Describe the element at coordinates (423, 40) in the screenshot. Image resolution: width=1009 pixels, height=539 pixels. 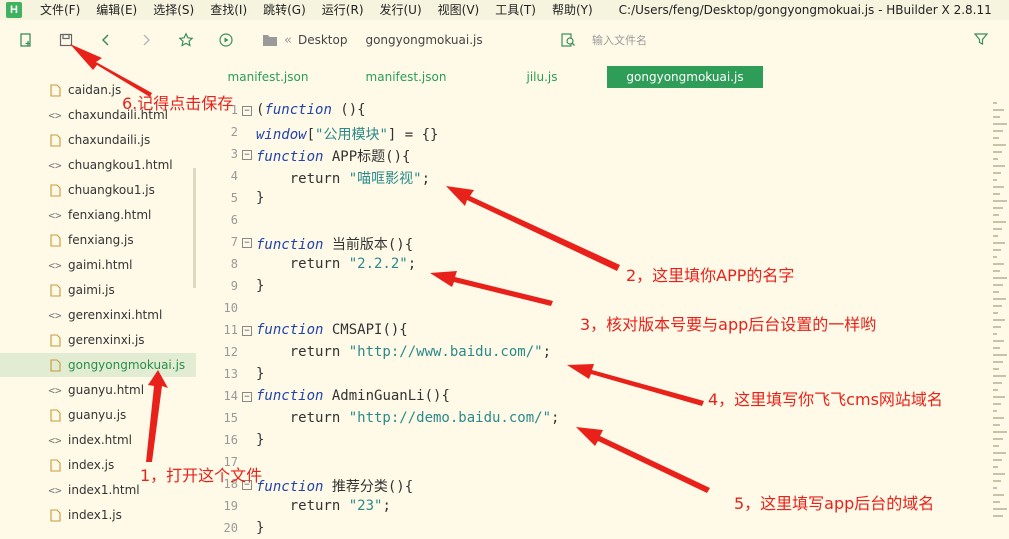
I see `breadcrumb-file: gongyongmokuai.js` at that location.